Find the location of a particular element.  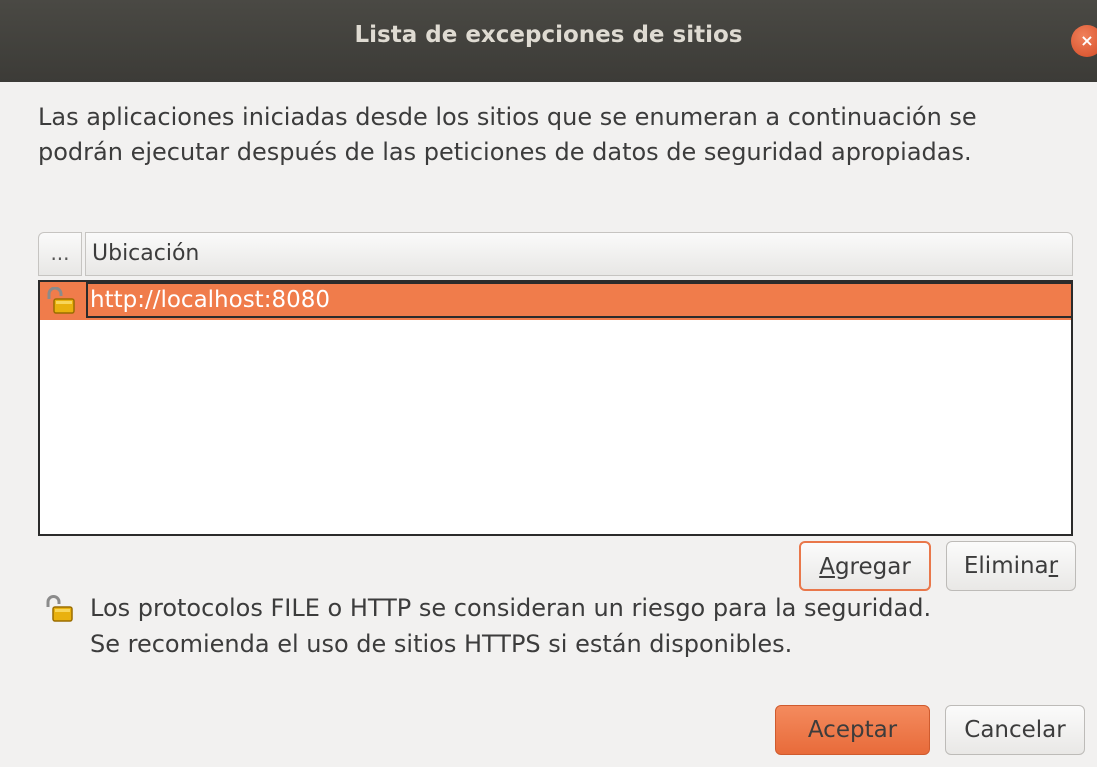

ok-button: Aceptar is located at coordinates (852, 730).